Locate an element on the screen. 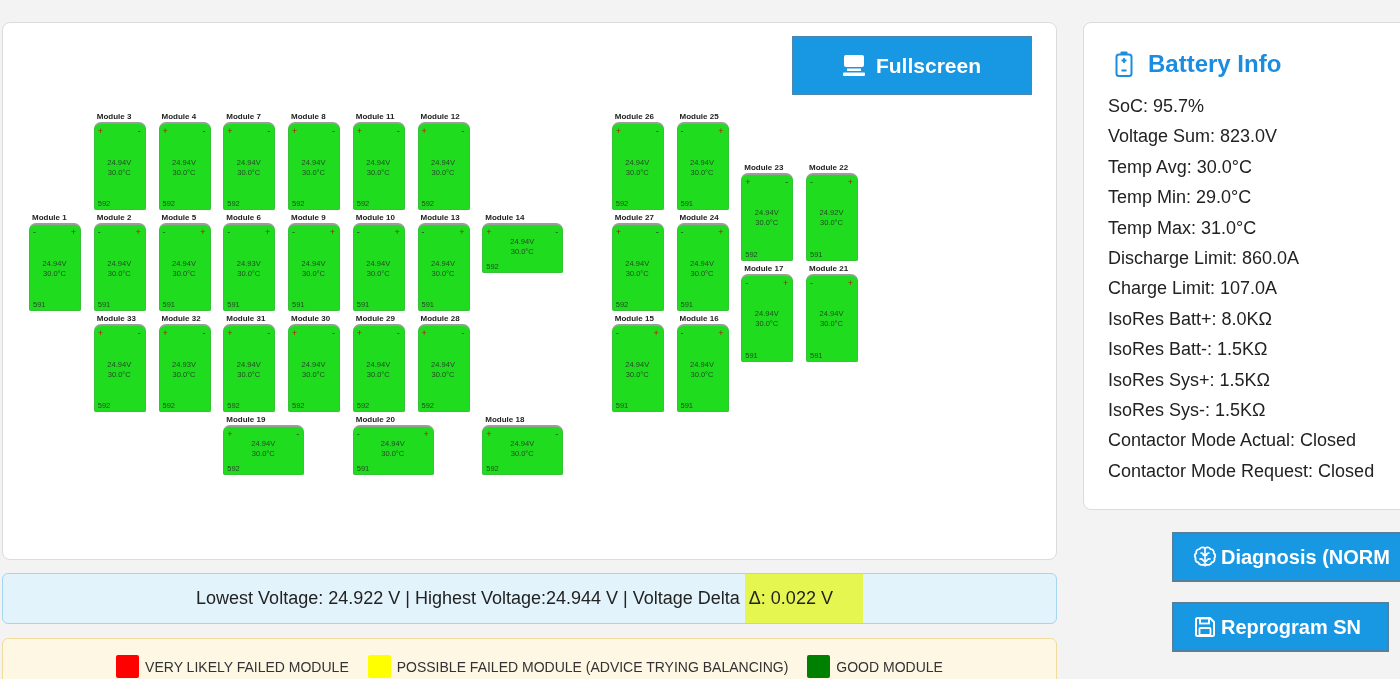 Image resolution: width=1400 pixels, height=679 pixels. module-label: Module 25 is located at coordinates (699, 116).